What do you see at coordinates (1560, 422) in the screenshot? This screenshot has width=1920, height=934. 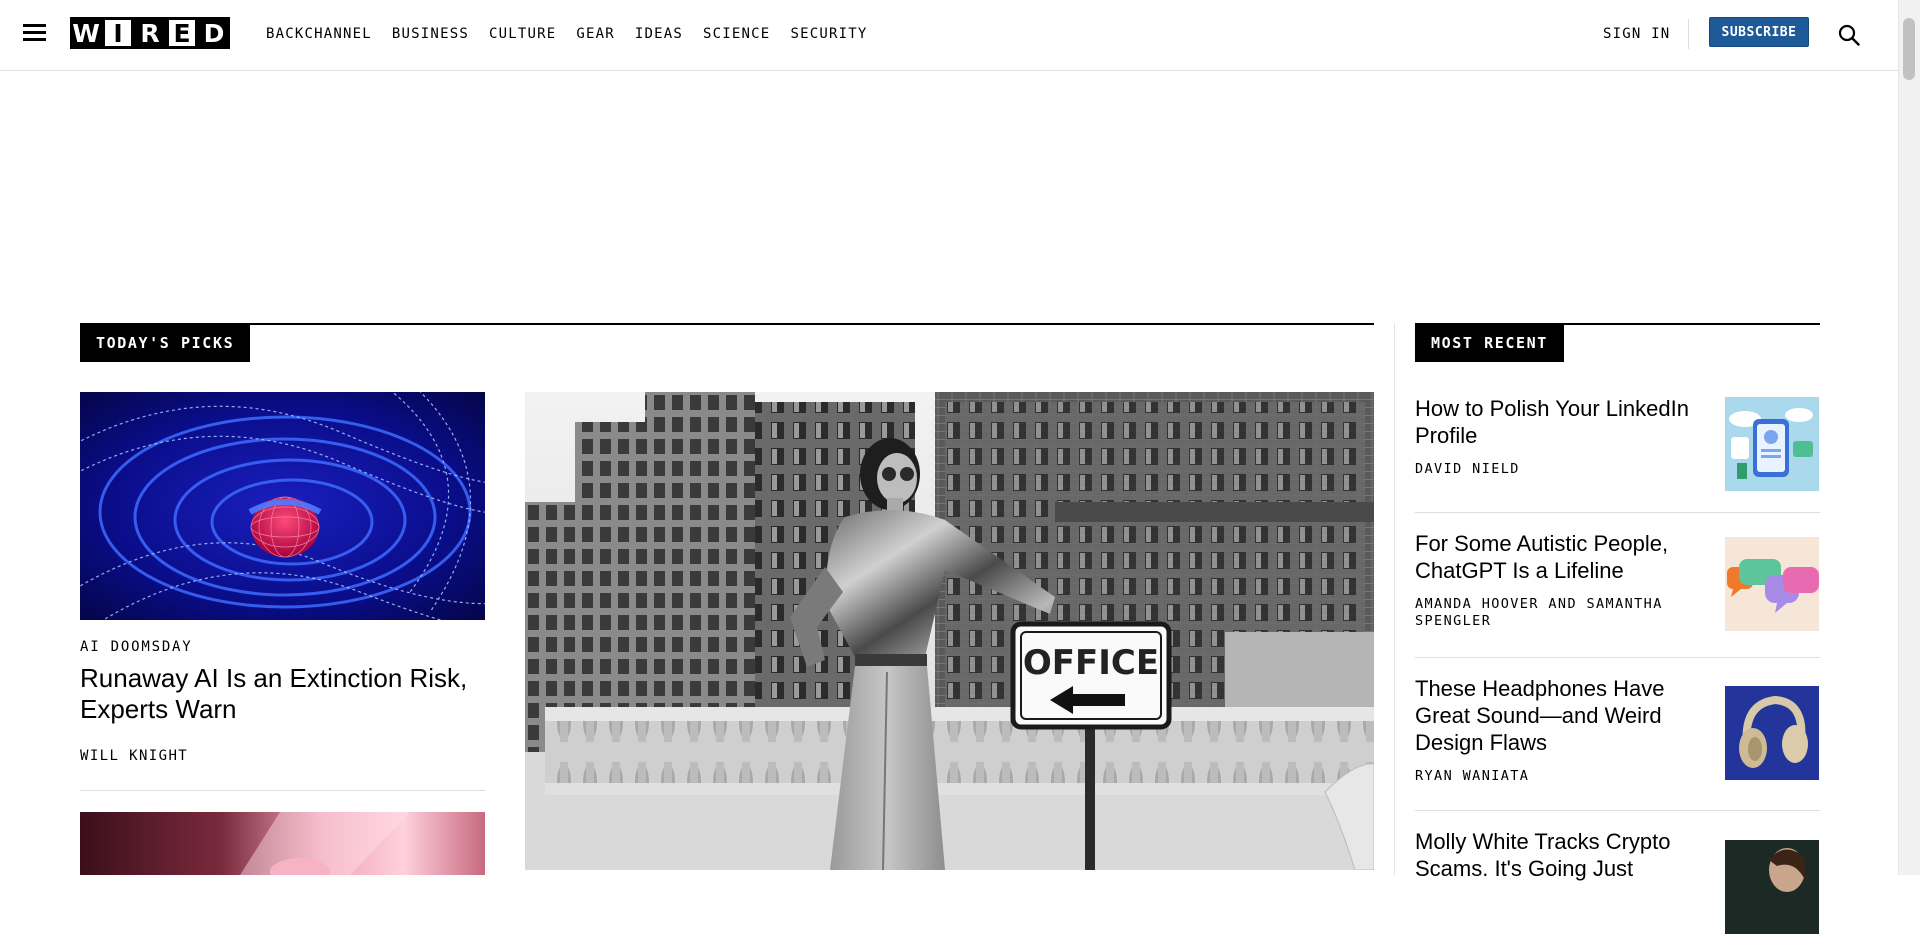 I see `most-recent-headline: How to Polish Your LinkedIn Profile` at bounding box center [1560, 422].